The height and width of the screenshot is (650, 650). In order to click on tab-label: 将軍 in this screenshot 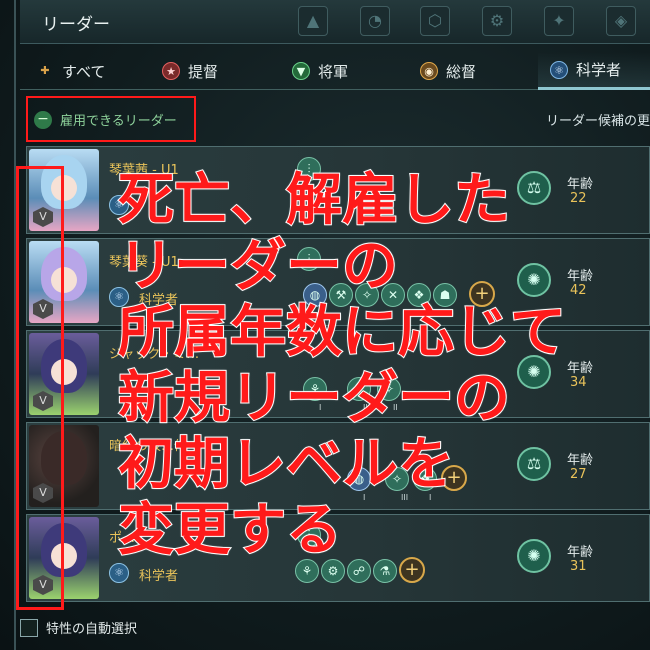, I will do `click(333, 71)`.